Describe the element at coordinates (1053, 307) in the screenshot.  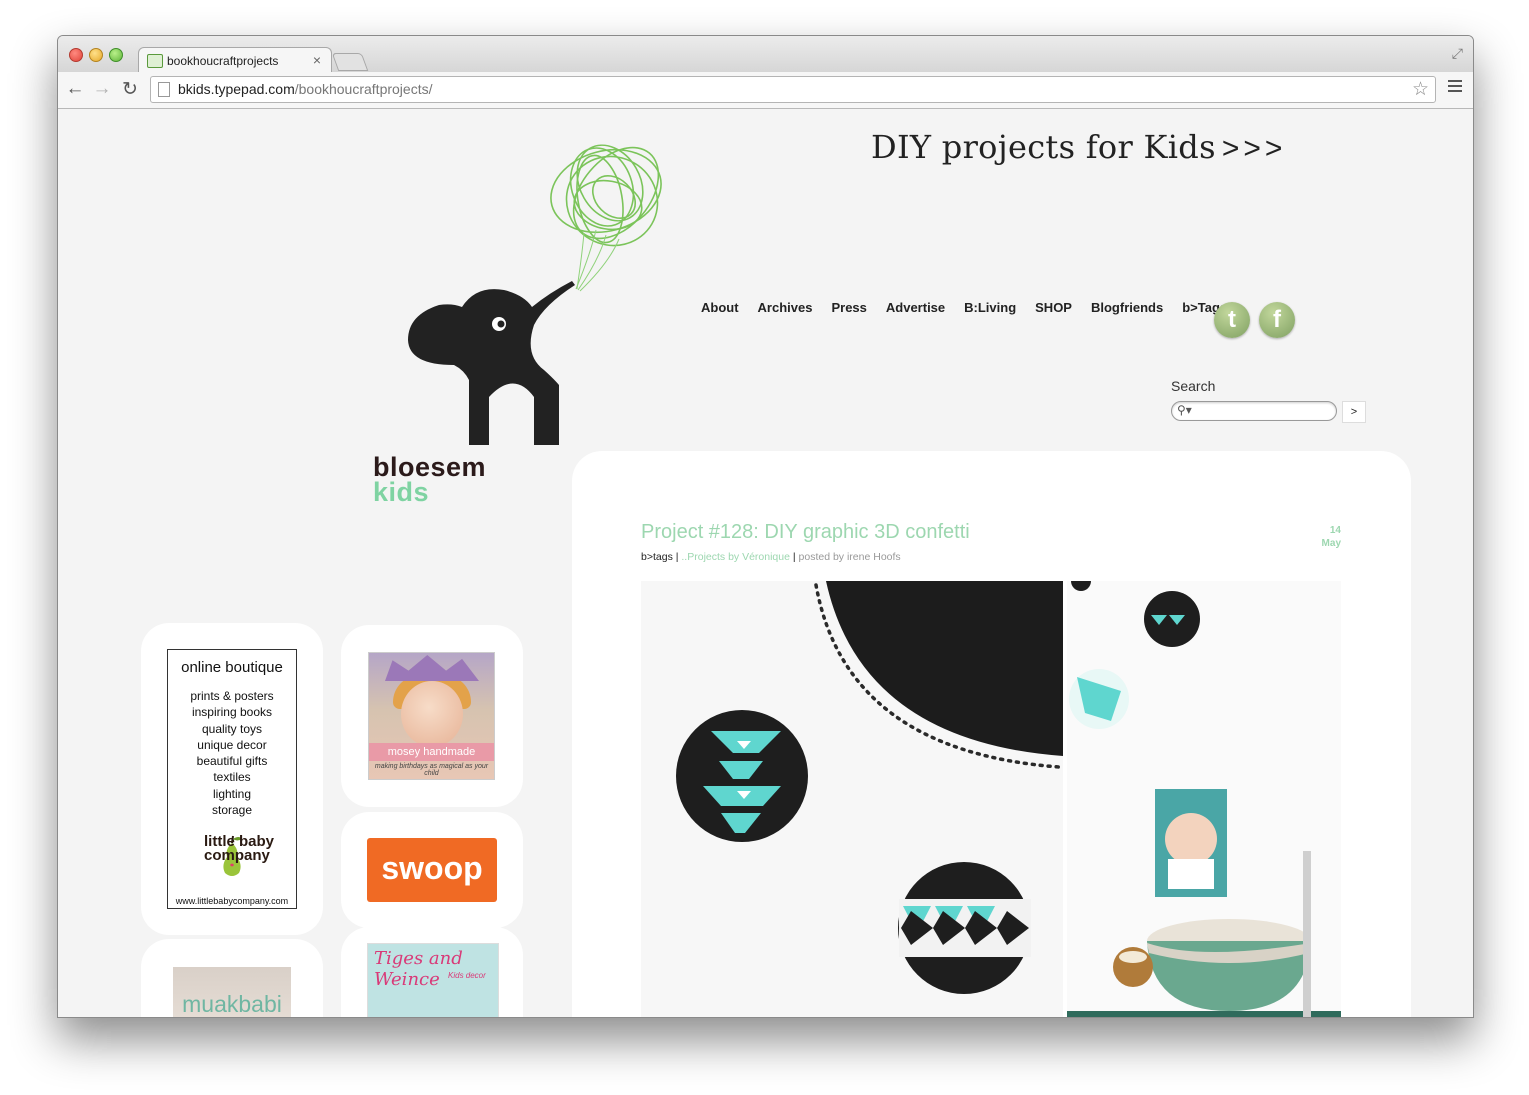
I see `nav-shop: SHOP` at that location.